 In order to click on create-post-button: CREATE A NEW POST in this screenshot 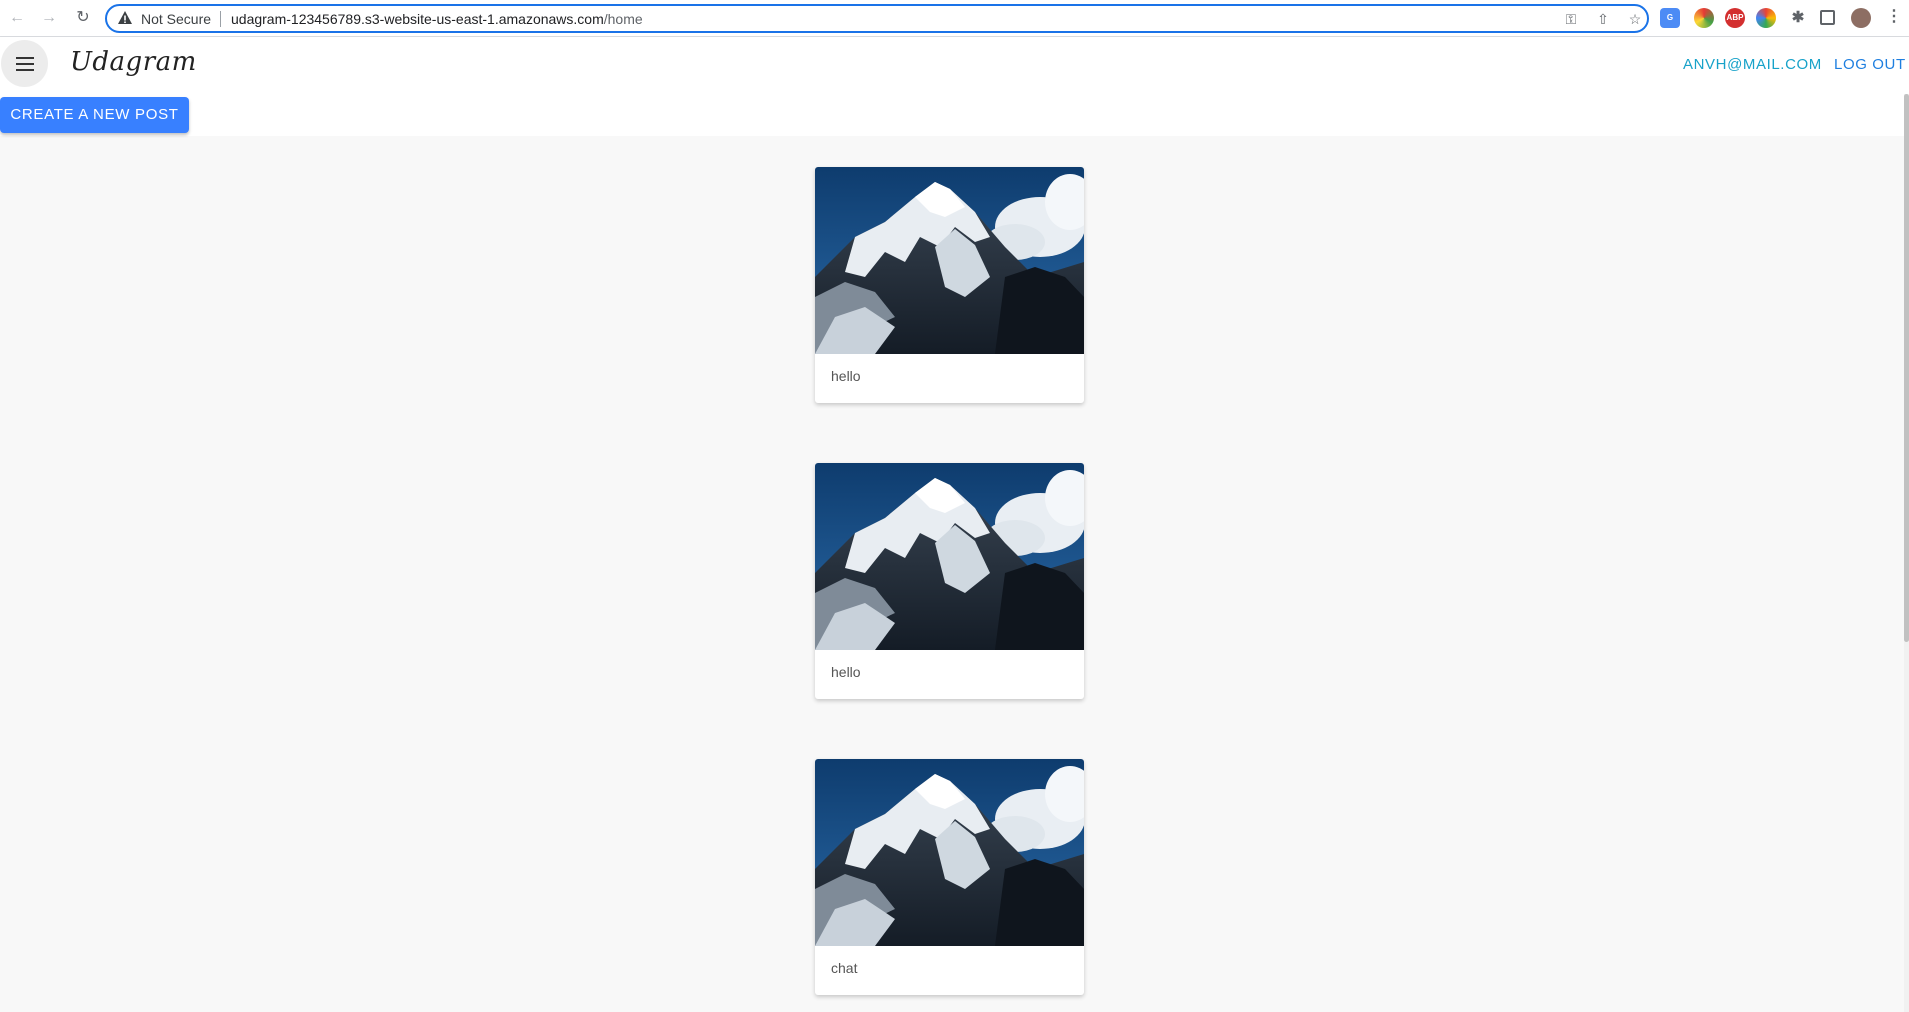, I will do `click(94, 115)`.